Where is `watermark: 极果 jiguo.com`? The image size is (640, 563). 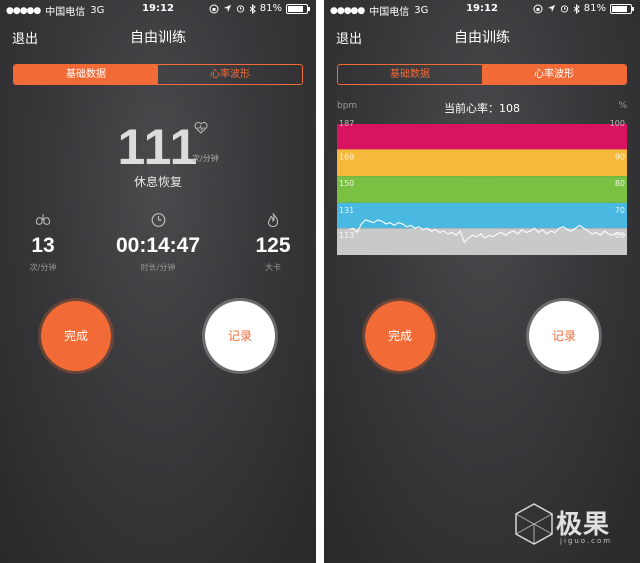 watermark: 极果 jiguo.com is located at coordinates (572, 527).